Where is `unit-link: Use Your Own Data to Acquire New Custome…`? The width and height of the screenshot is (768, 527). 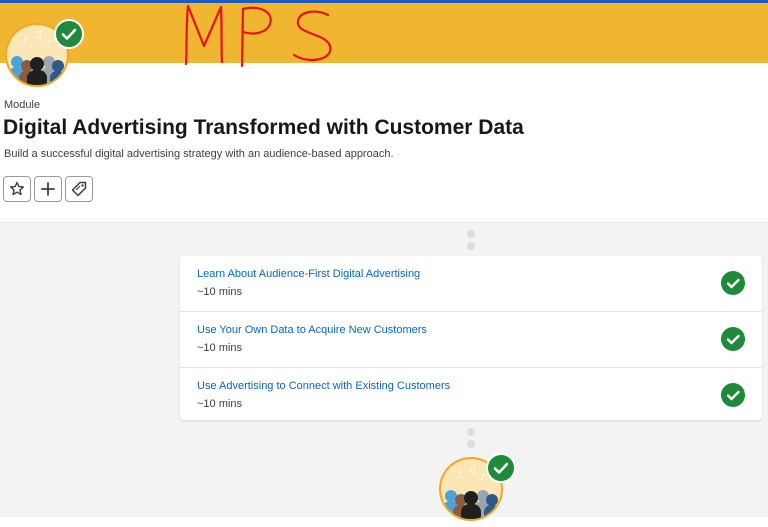
unit-link: Use Your Own Data to Acquire New Custome… is located at coordinates (312, 330).